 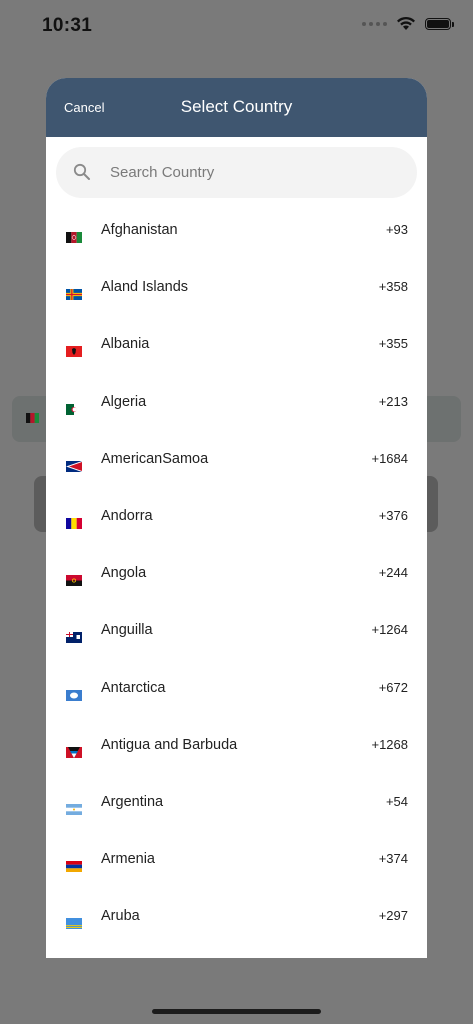 I want to click on ao-flag-icon, so click(x=74, y=581).